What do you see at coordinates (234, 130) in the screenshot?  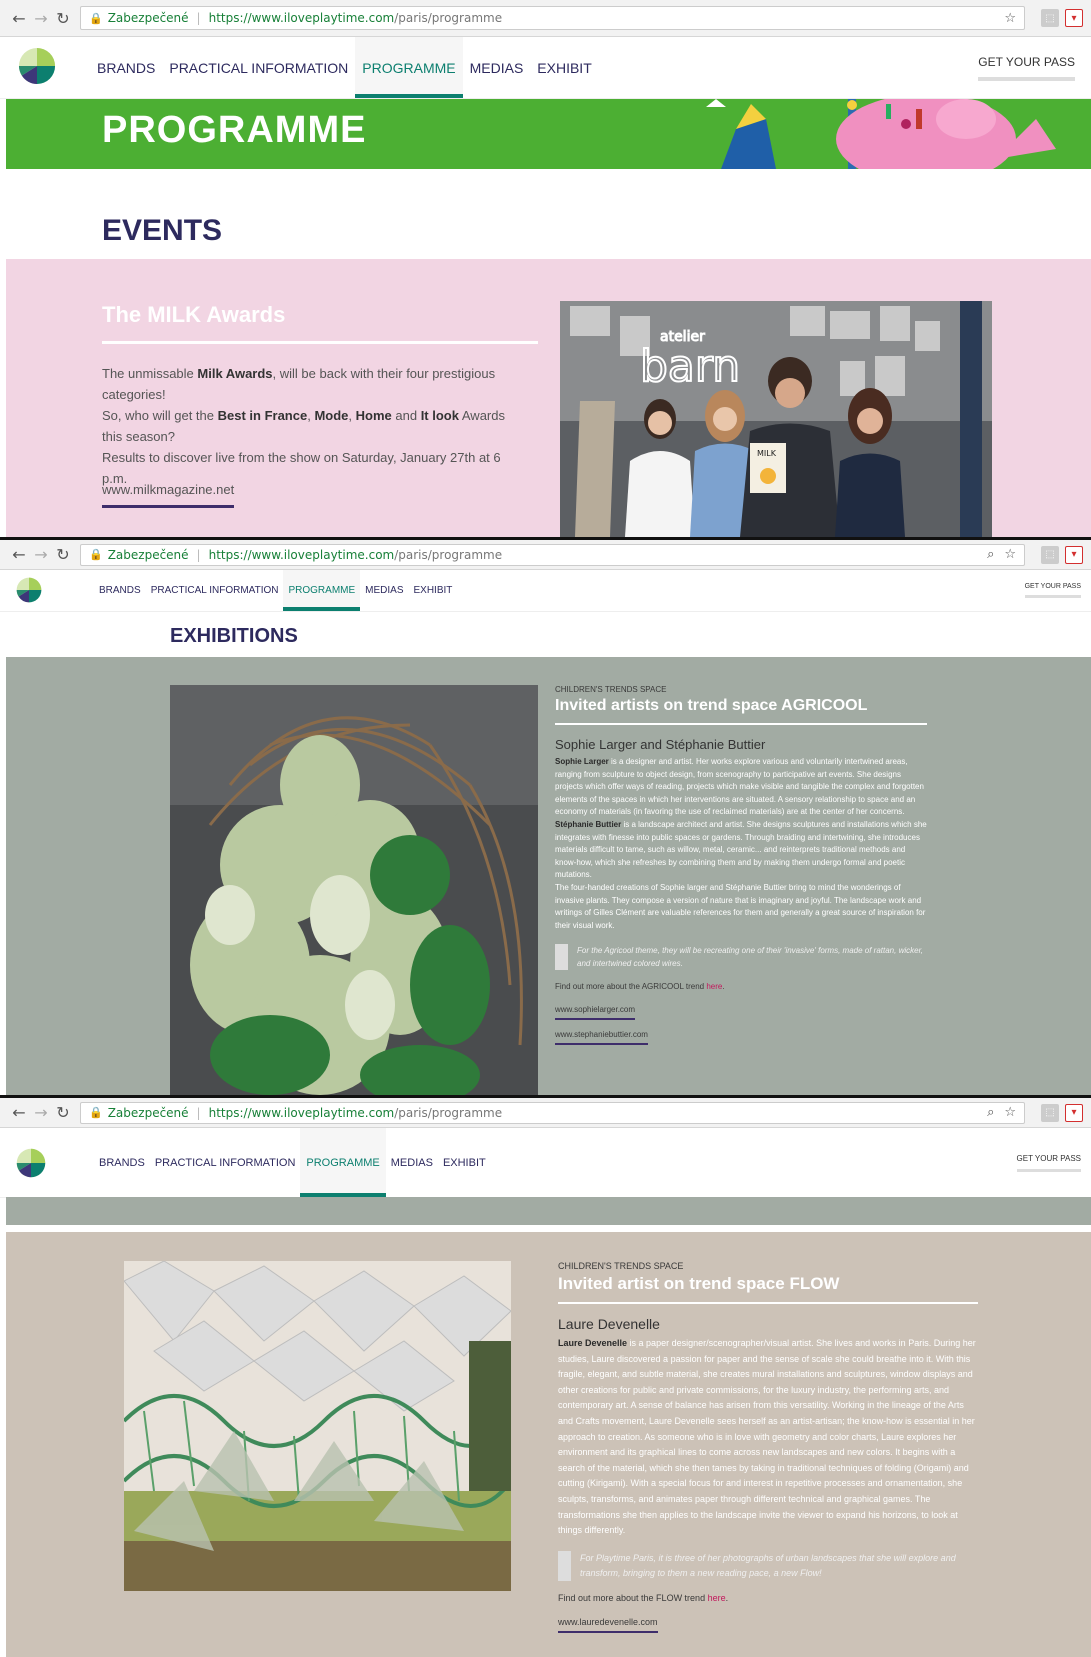 I see `banner-title: PROGRAMME` at bounding box center [234, 130].